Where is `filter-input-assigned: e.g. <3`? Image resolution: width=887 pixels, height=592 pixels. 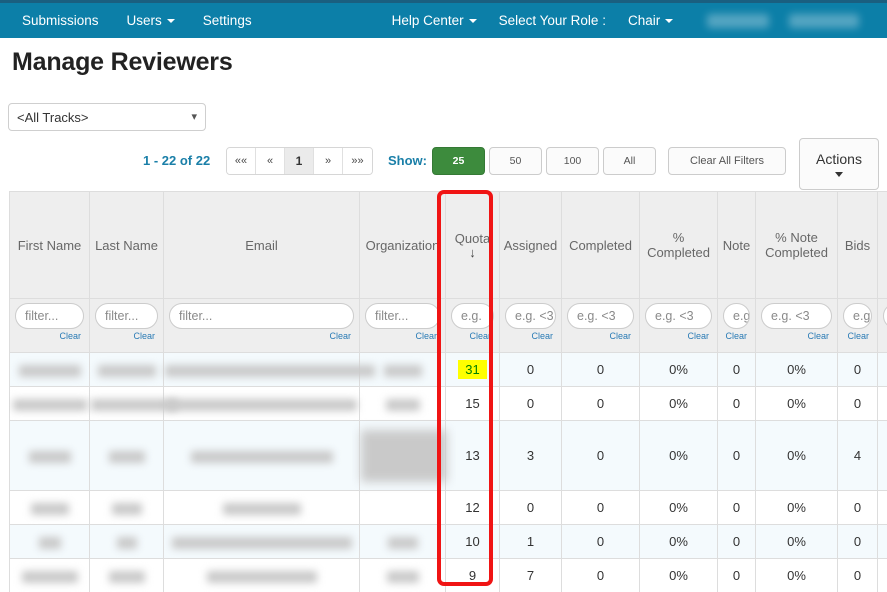 filter-input-assigned: e.g. <3 is located at coordinates (530, 316).